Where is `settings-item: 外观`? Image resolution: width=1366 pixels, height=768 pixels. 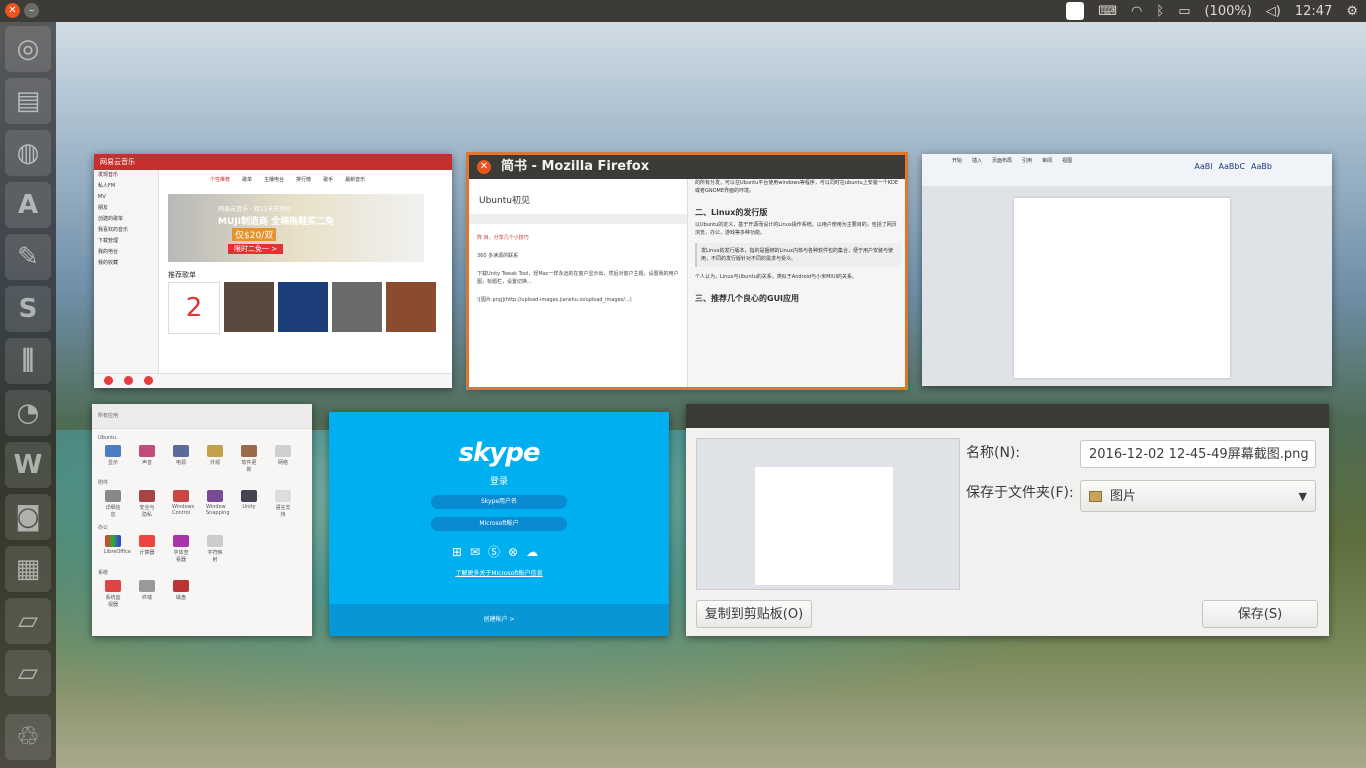 settings-item: 外观 is located at coordinates (215, 459).